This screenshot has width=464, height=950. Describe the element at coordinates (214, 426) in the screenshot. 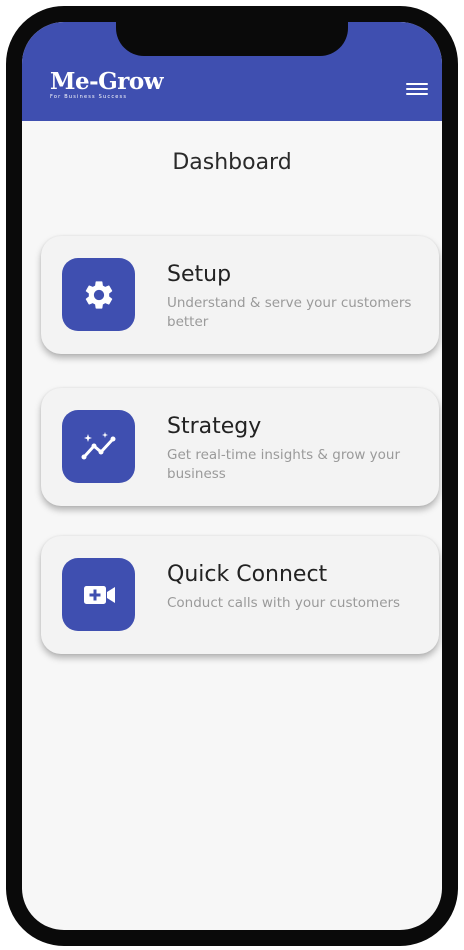

I see `strategy-card-title: Strategy` at that location.